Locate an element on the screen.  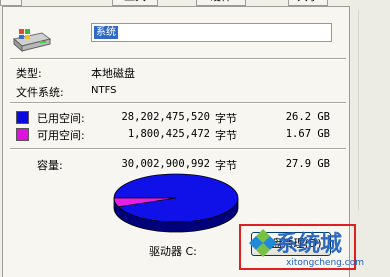
free-space-swatch is located at coordinates (22, 134).